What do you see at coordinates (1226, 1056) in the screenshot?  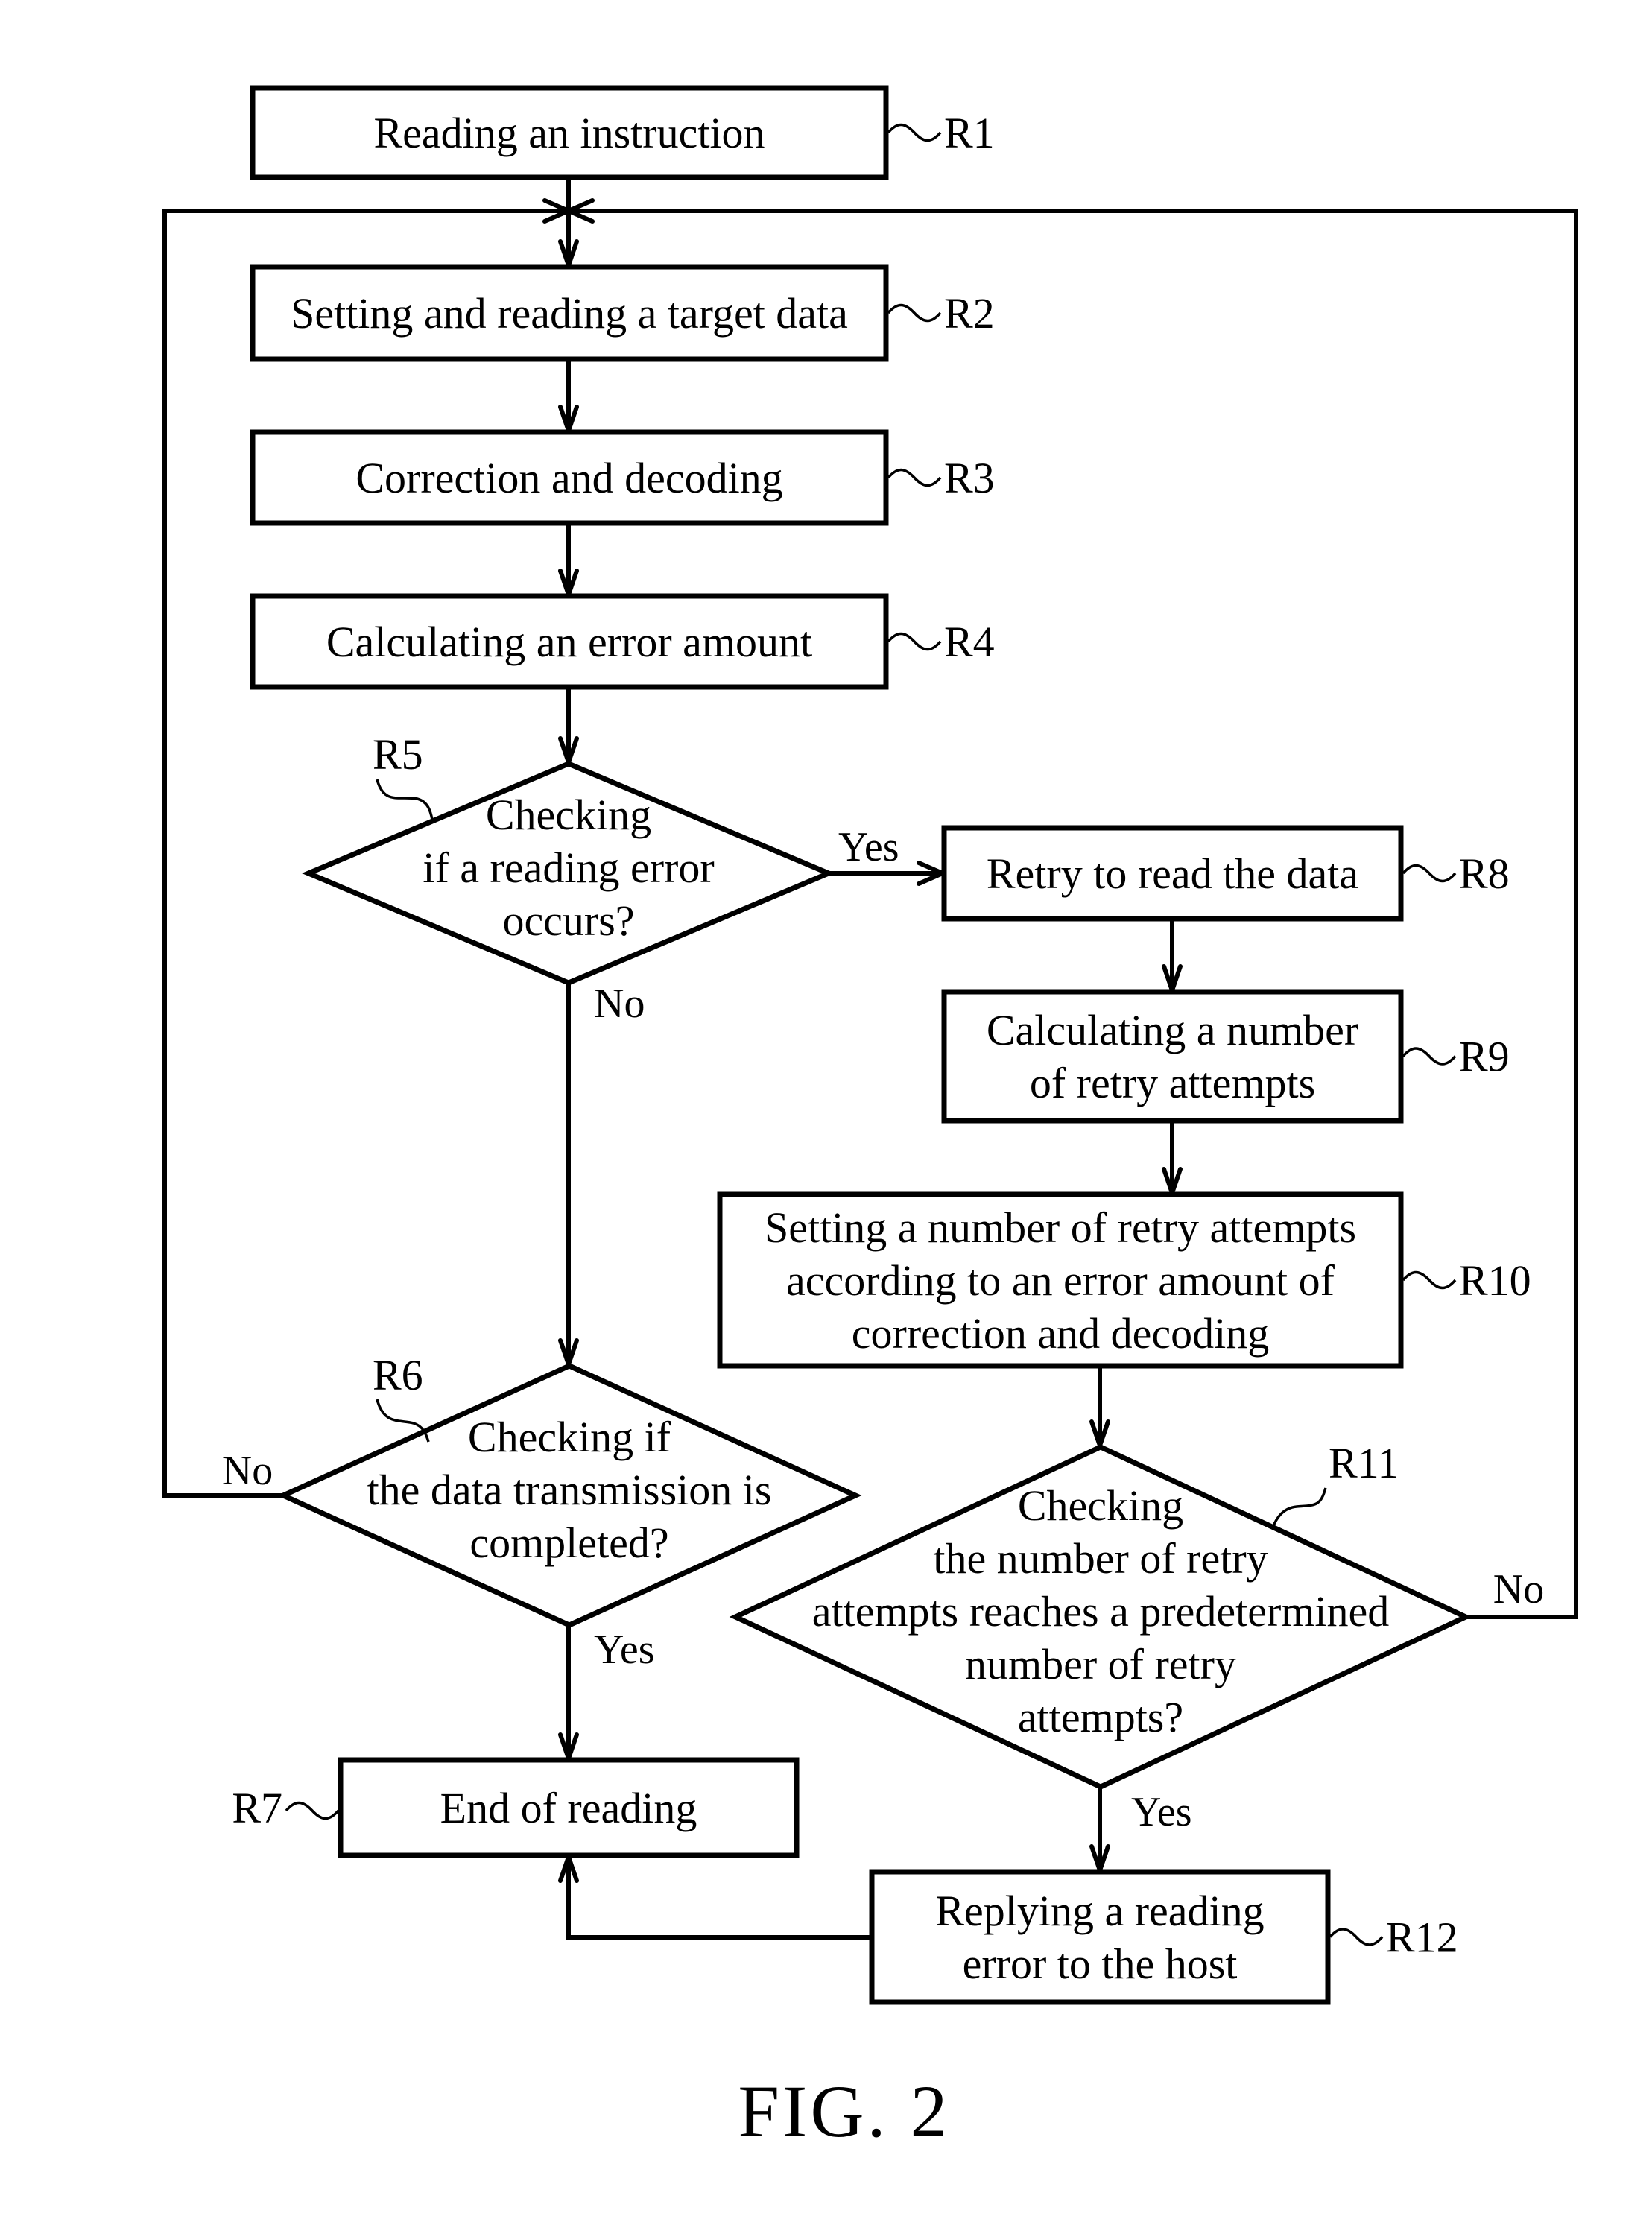 I see `step-r9: Calculating a number of retry attempts R9` at bounding box center [1226, 1056].